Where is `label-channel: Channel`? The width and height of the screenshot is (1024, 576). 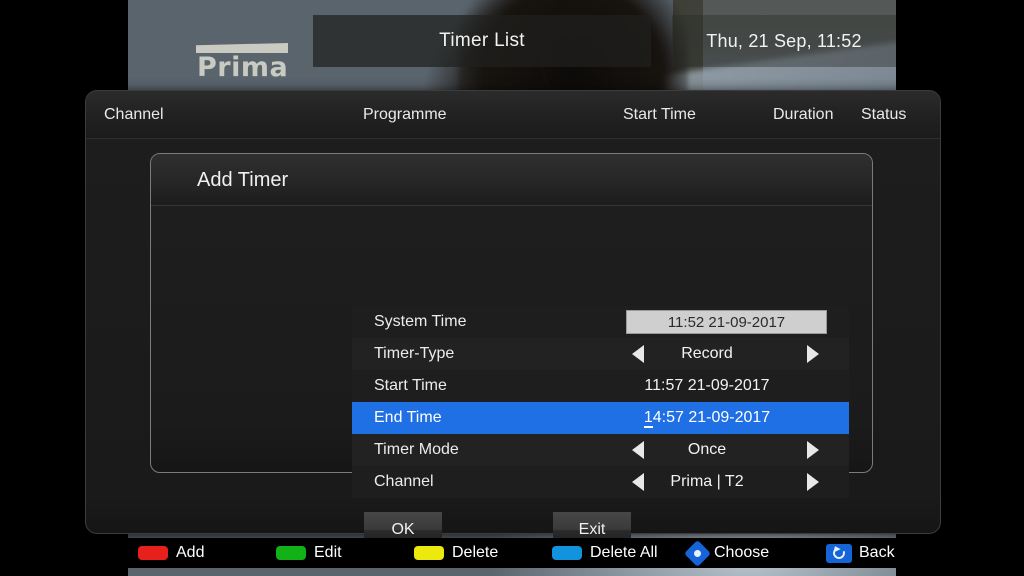
label-channel: Channel is located at coordinates (404, 481).